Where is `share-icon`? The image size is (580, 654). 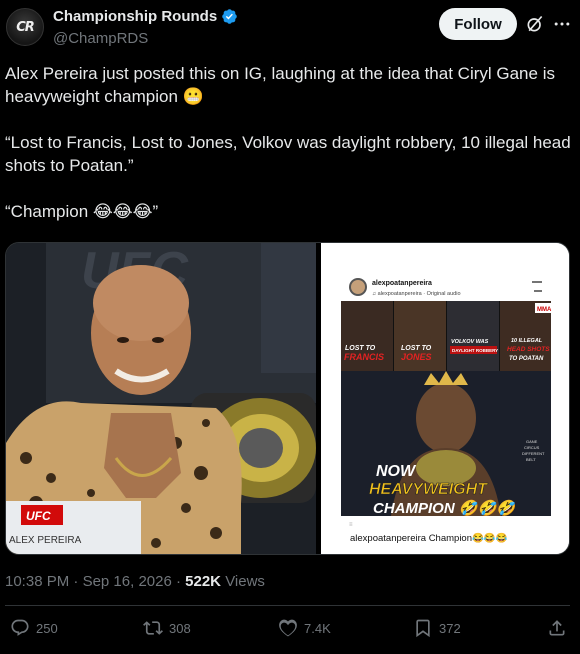
share-icon is located at coordinates (557, 628).